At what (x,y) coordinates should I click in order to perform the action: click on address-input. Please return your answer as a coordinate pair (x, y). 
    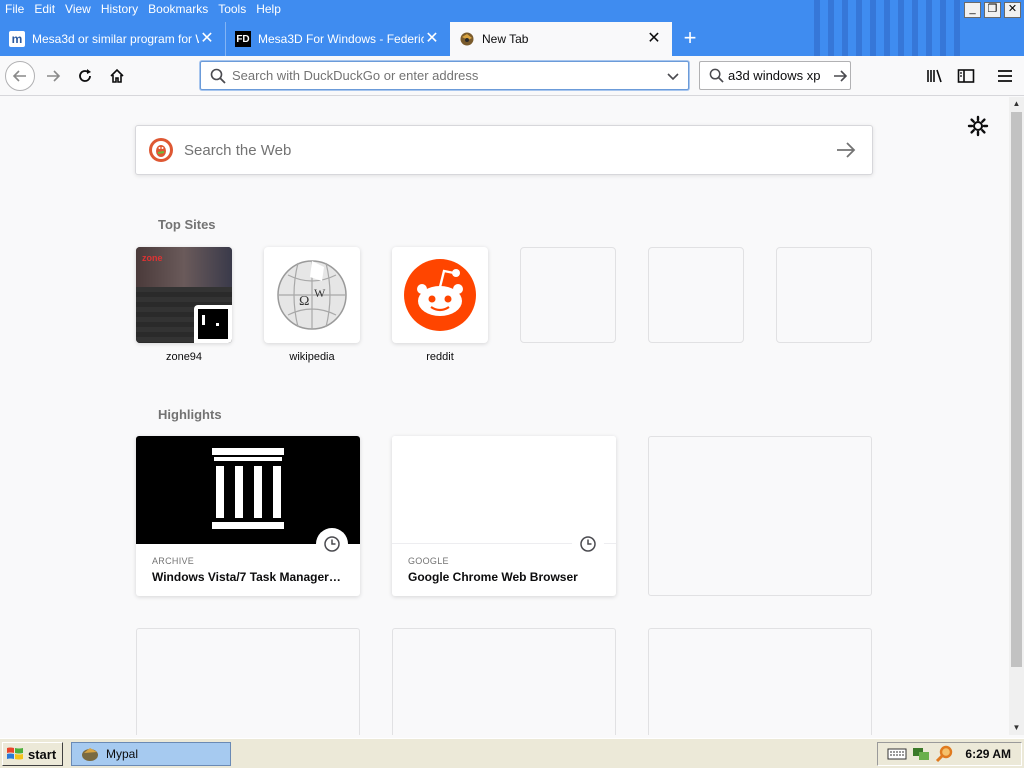
    Looking at the image, I should click on (449, 75).